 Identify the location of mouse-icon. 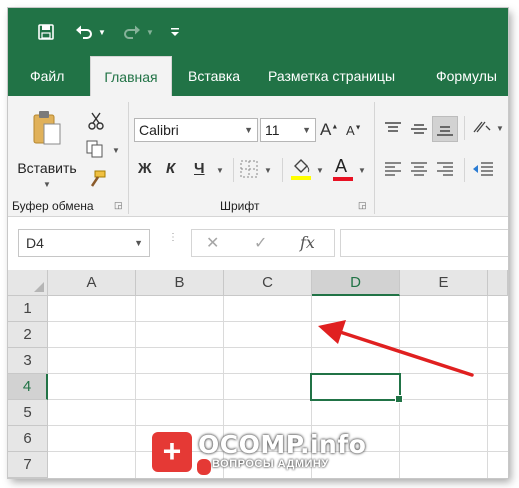
(204, 467).